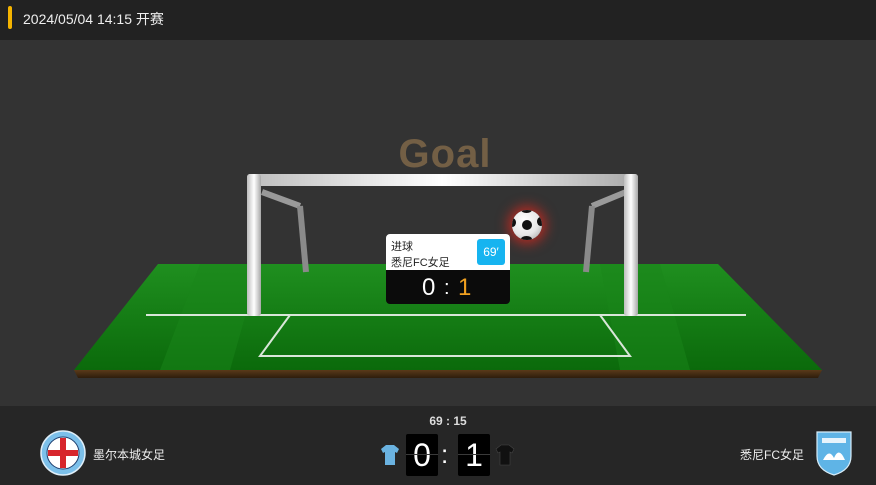  I want to click on home-shirt-icon, so click(390, 455).